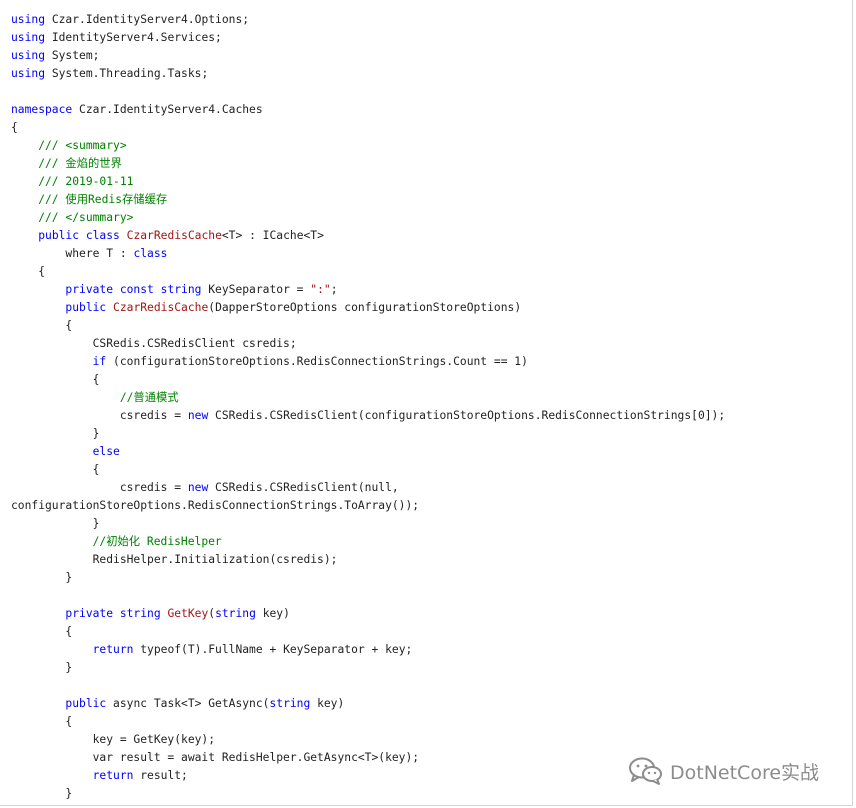  What do you see at coordinates (133, 289) in the screenshot?
I see `code-token: private const string` at bounding box center [133, 289].